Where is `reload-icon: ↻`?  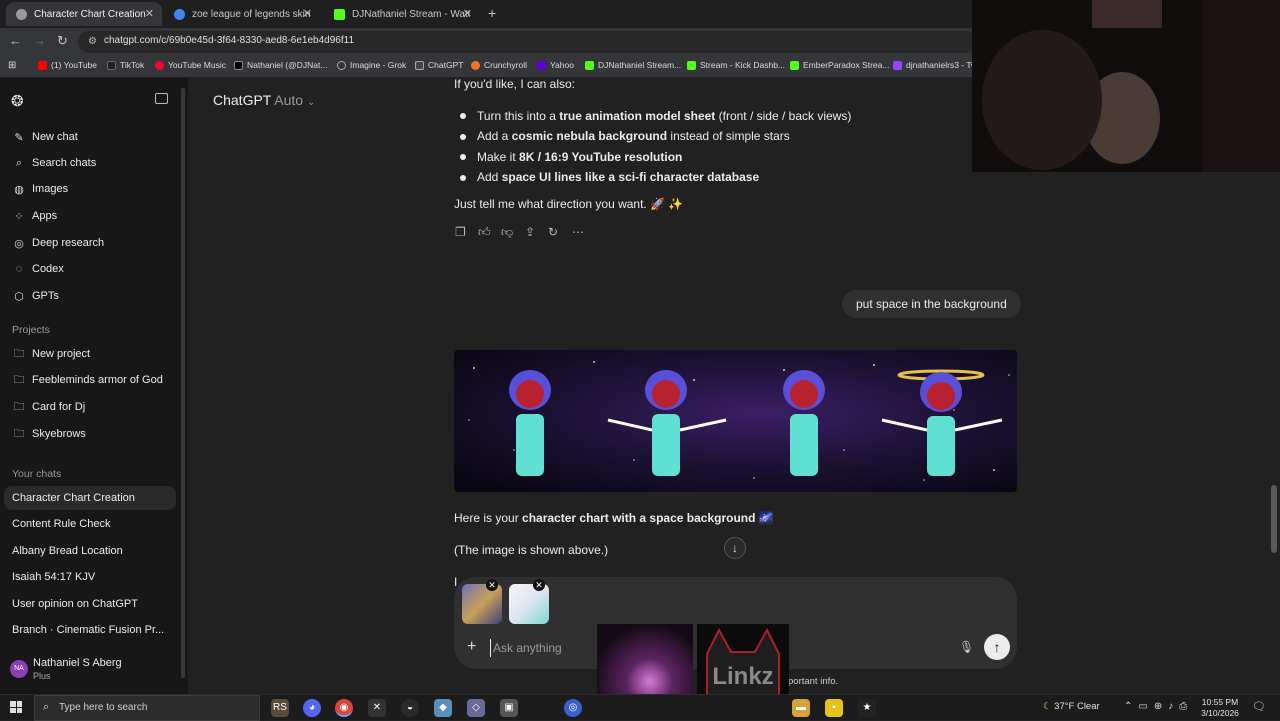
reload-icon: ↻ is located at coordinates (62, 41).